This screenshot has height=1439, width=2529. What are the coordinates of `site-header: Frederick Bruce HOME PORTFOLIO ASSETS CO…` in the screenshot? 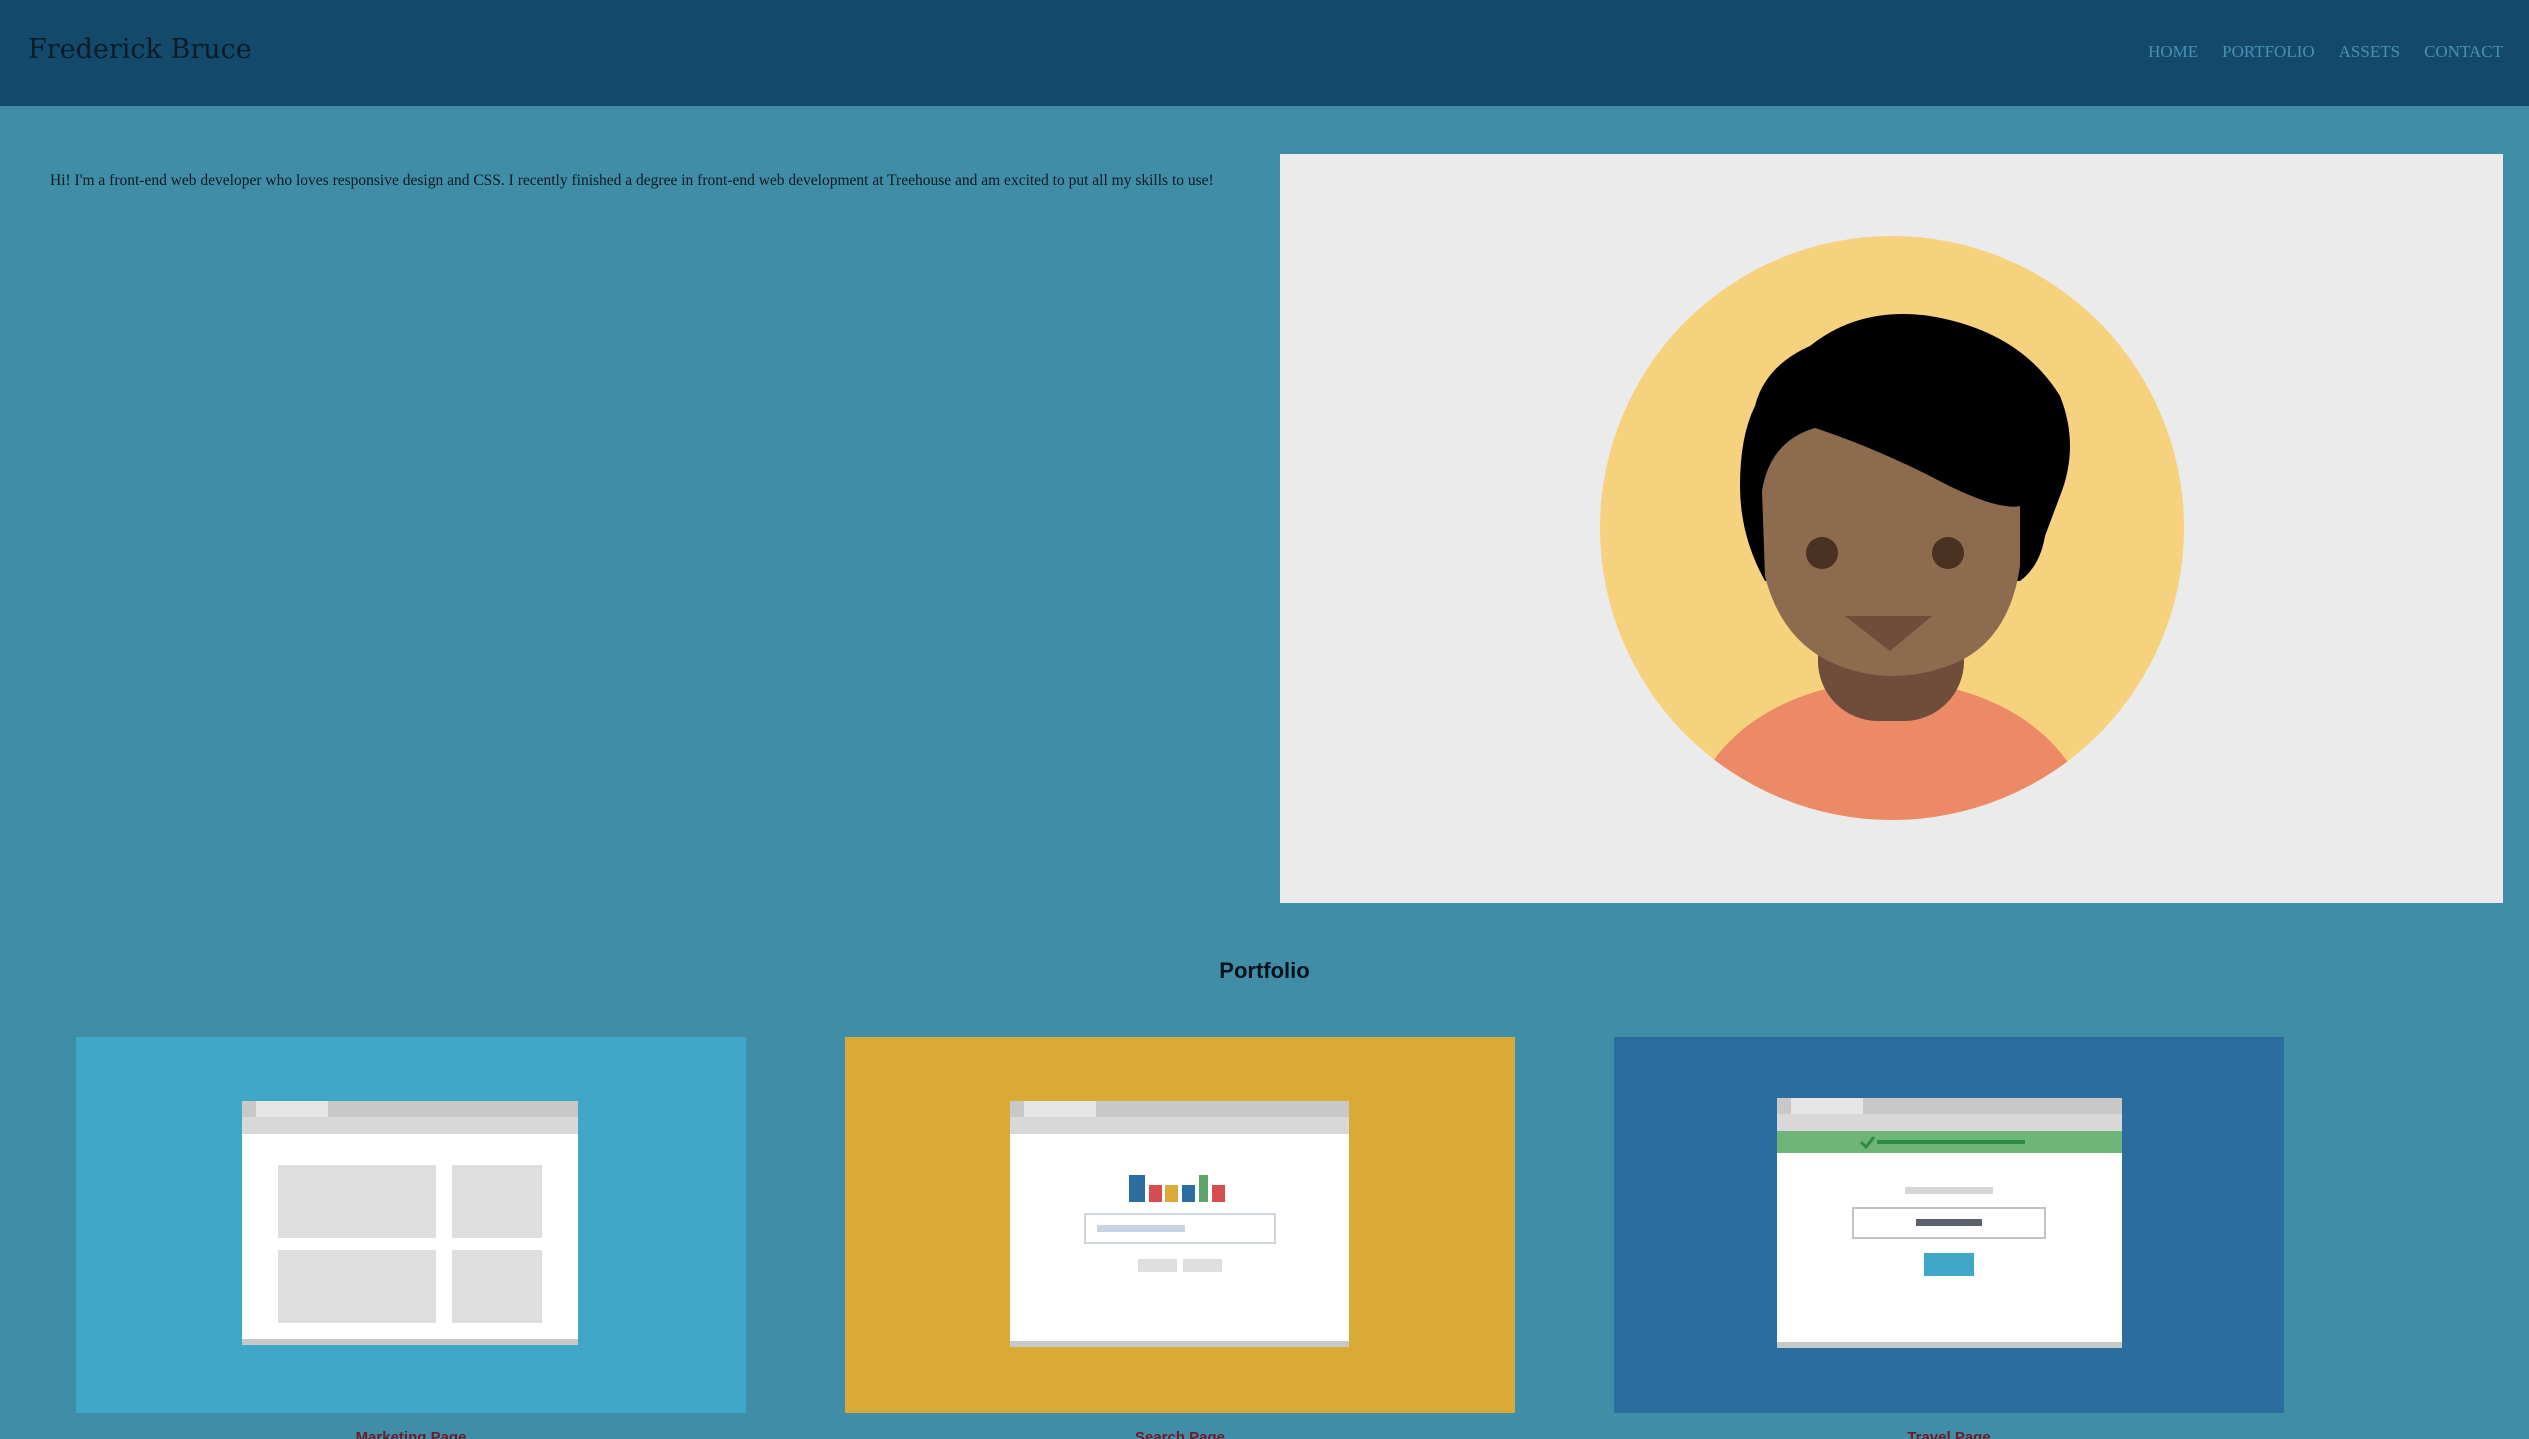 It's located at (1264, 53).